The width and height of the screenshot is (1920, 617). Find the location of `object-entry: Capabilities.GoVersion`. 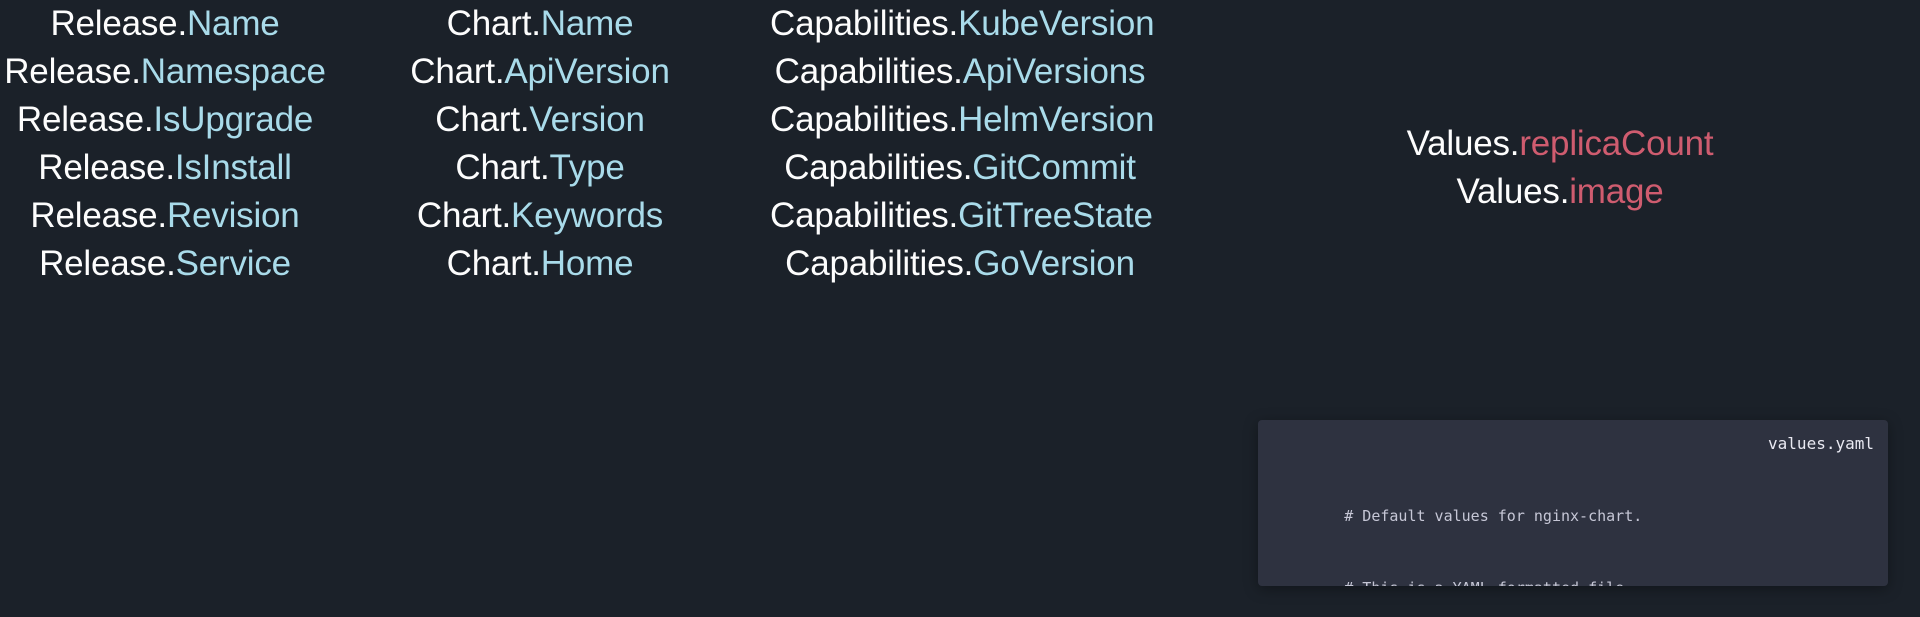

object-entry: Capabilities.GoVersion is located at coordinates (960, 264).